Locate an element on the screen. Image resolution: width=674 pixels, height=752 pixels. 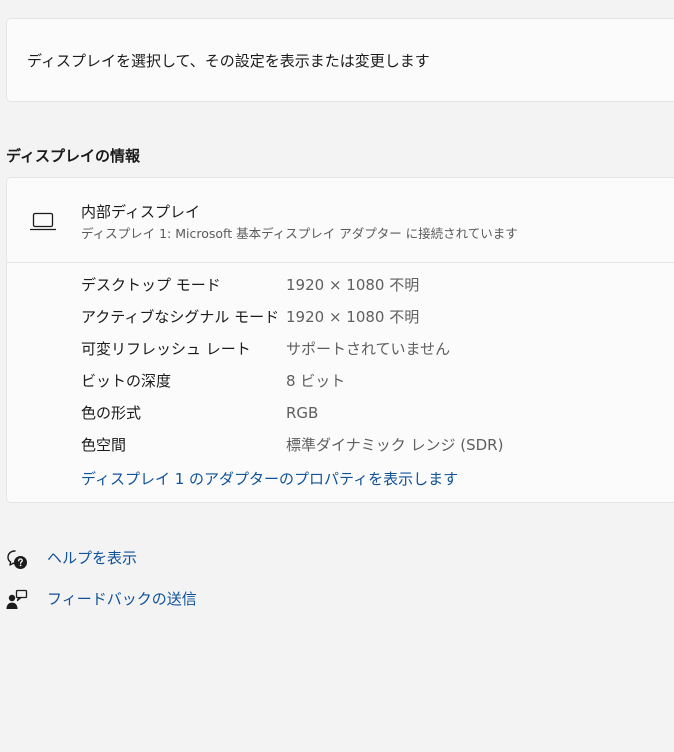
help-link-label: ヘルプを表示 is located at coordinates (92, 558).